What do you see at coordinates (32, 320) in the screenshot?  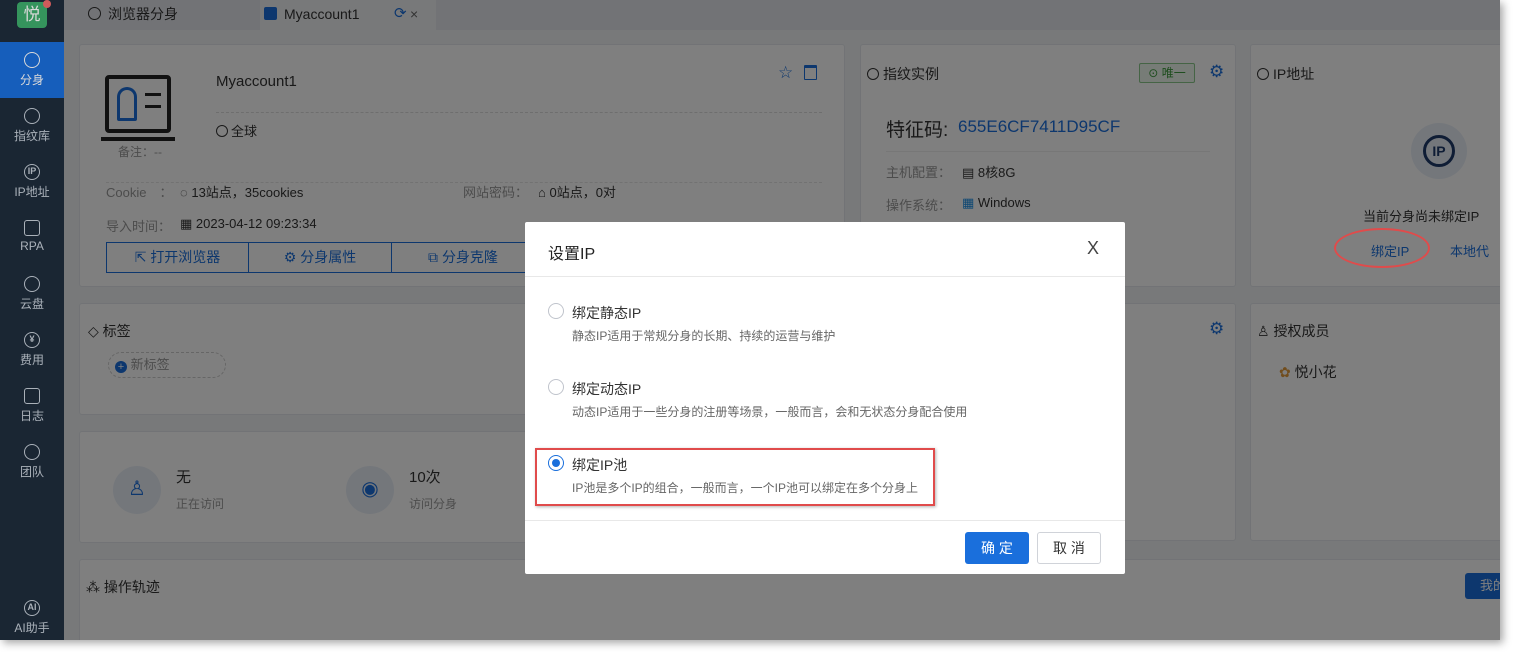 I see `modal-overlay-sidebar` at bounding box center [32, 320].